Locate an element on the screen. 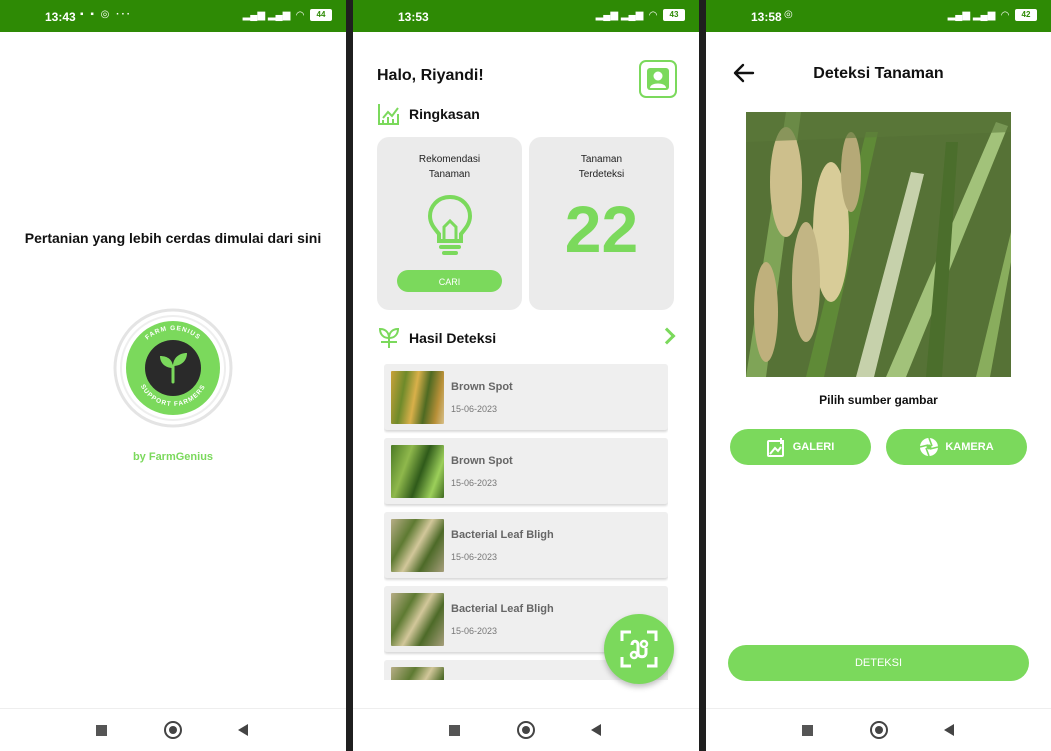  camera-button: KAMERA is located at coordinates (956, 447).